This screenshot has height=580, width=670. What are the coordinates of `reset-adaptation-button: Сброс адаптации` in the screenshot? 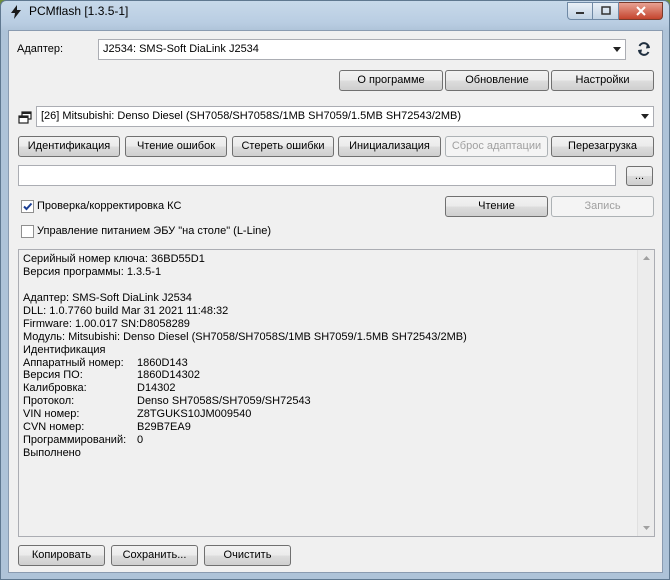 It's located at (496, 146).